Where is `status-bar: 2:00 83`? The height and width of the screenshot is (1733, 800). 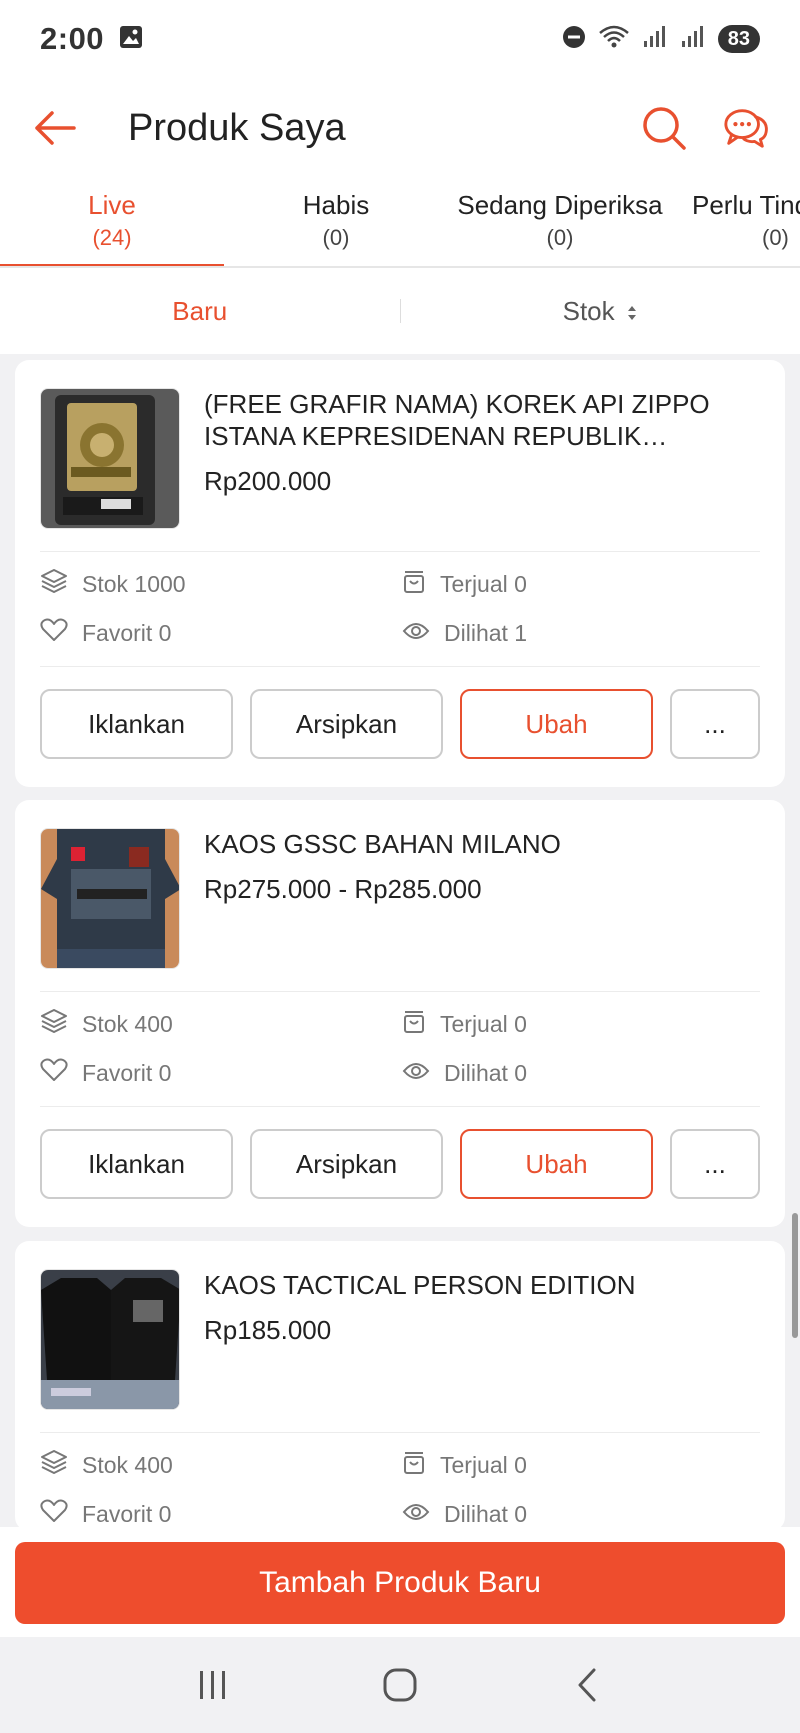 status-bar: 2:00 83 is located at coordinates (400, 39).